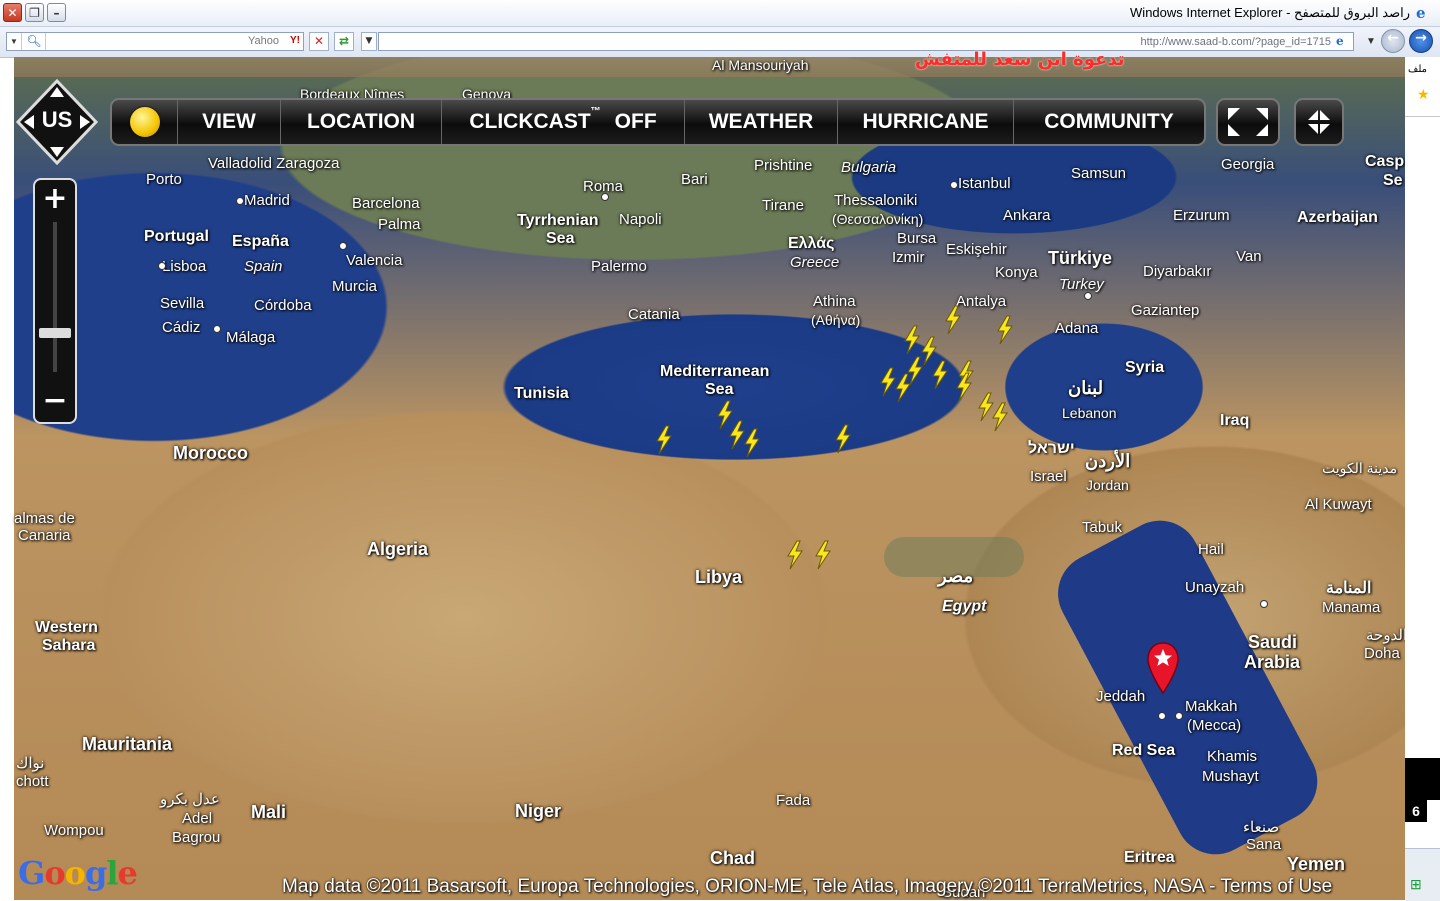  I want to click on location-menu: LOCATION, so click(361, 122).